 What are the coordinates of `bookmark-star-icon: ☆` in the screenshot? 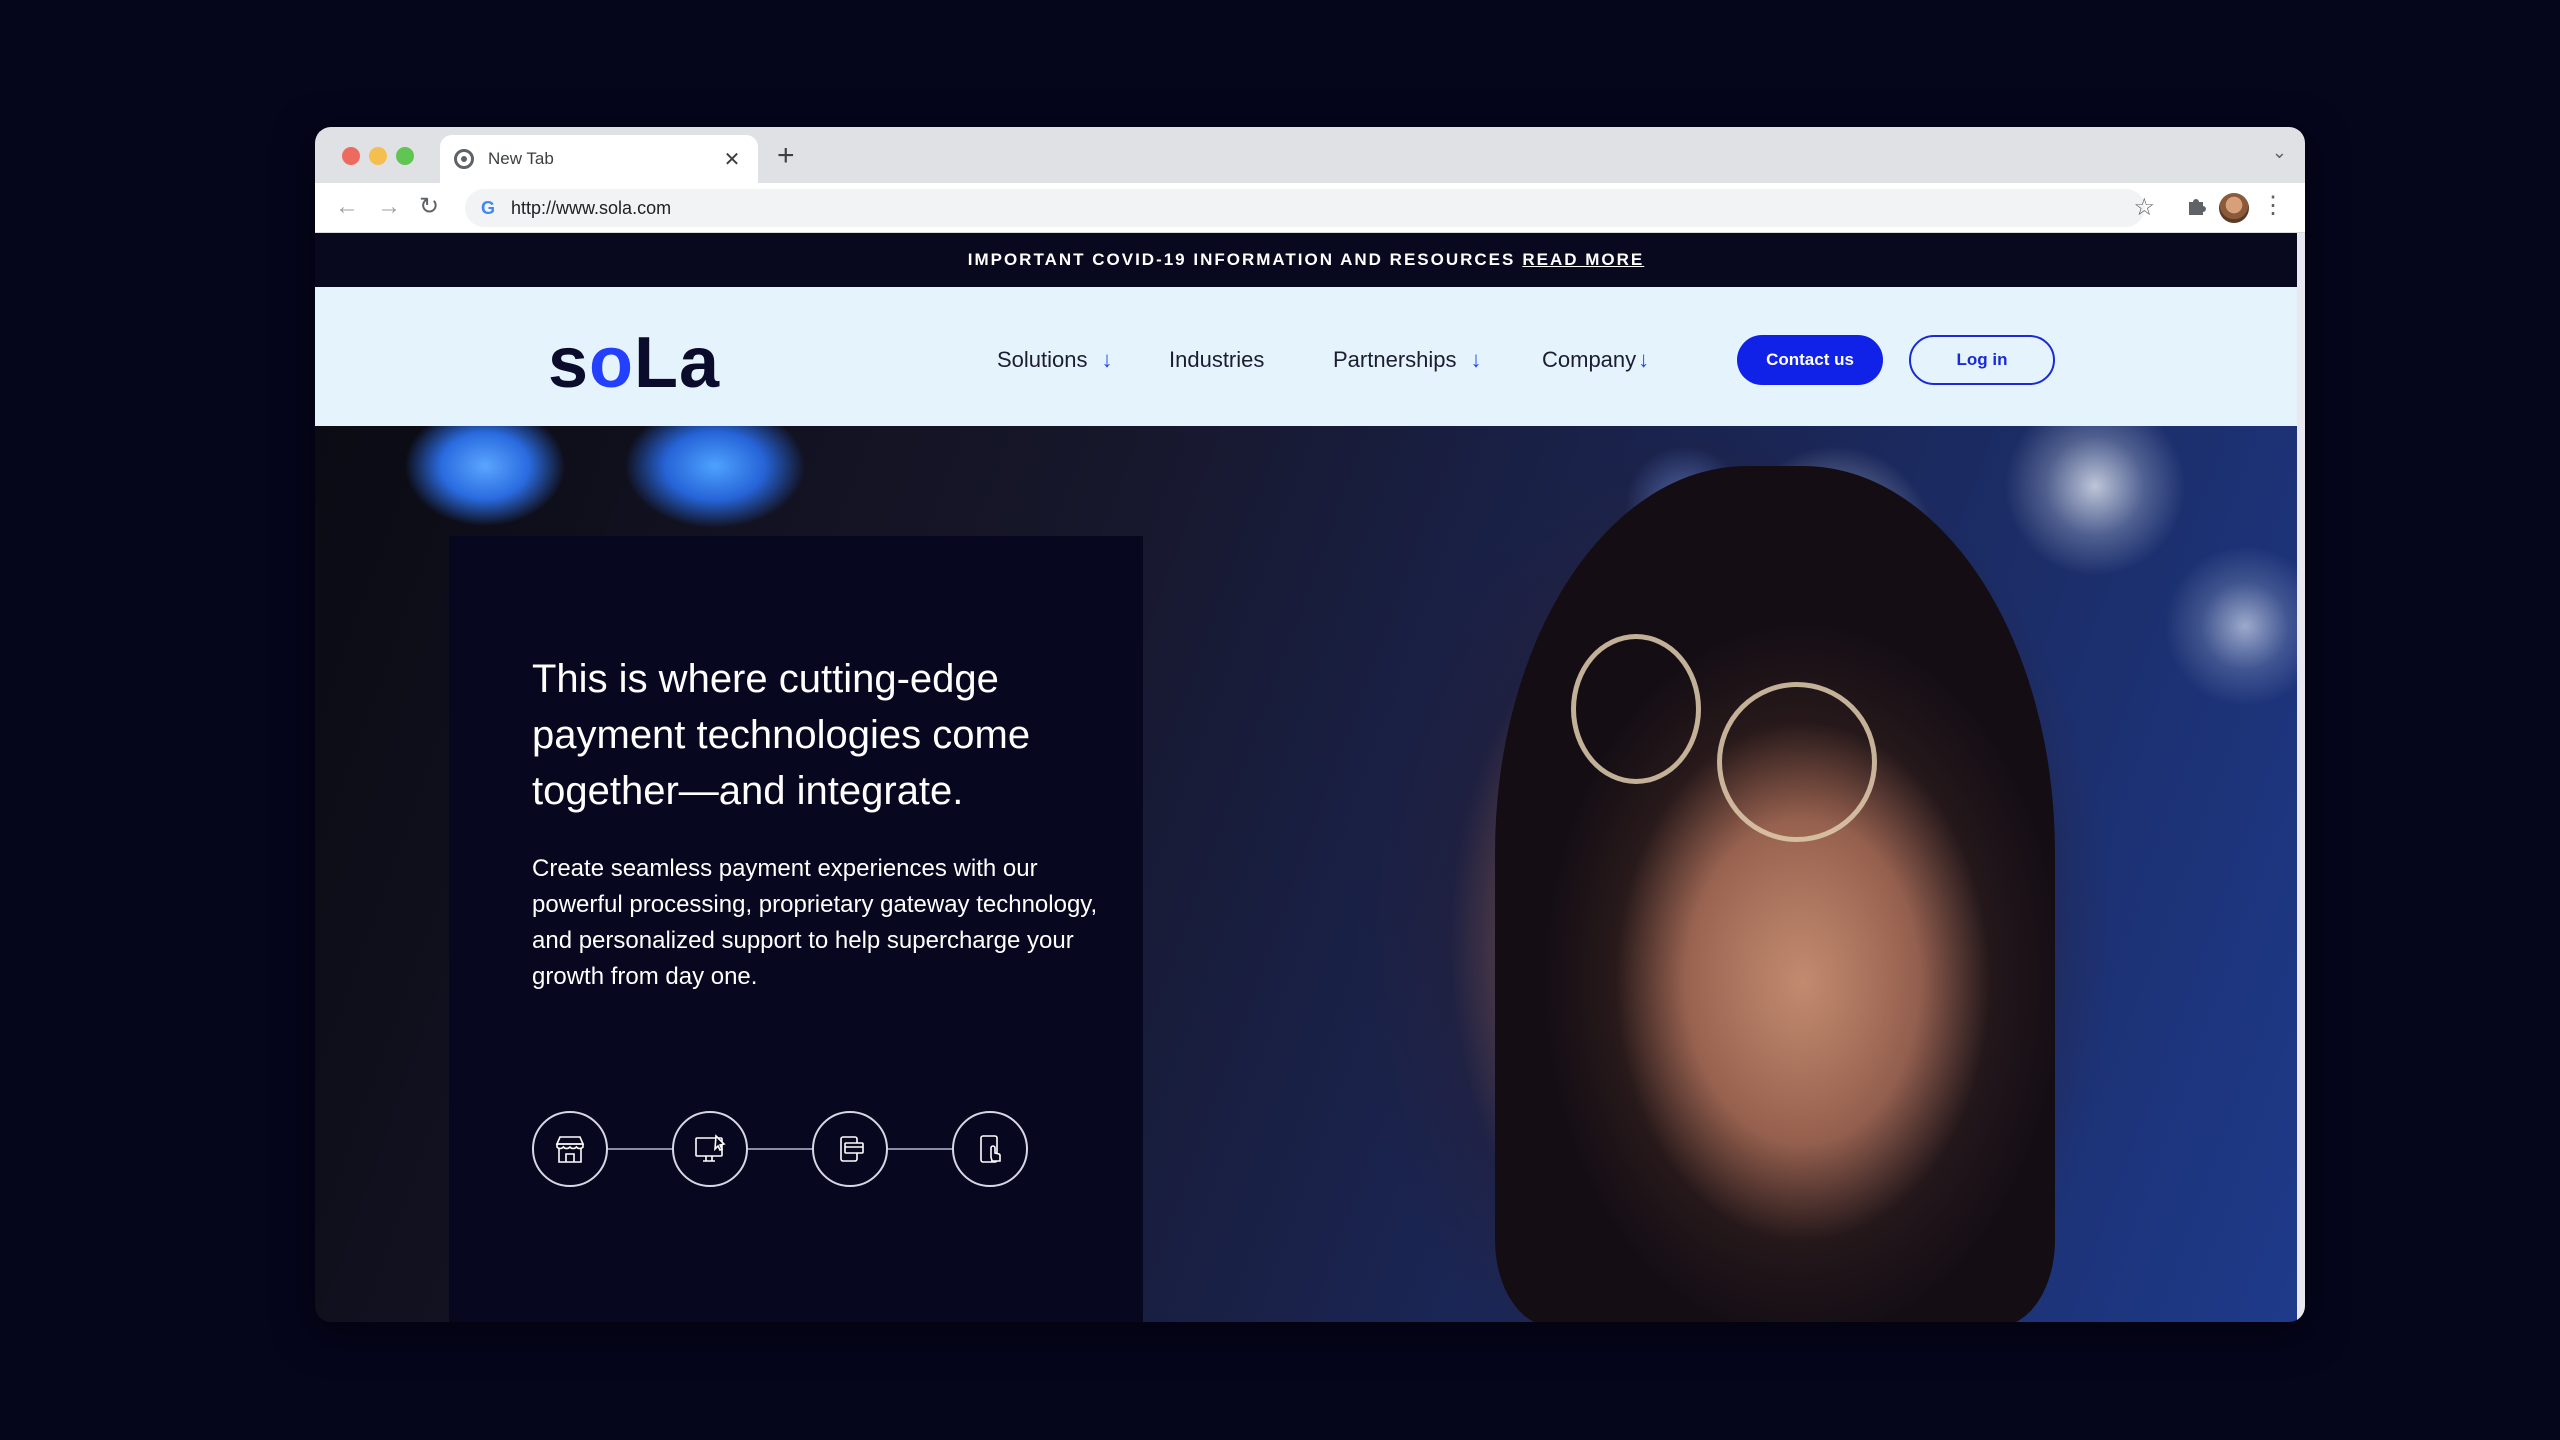 It's located at (2144, 207).